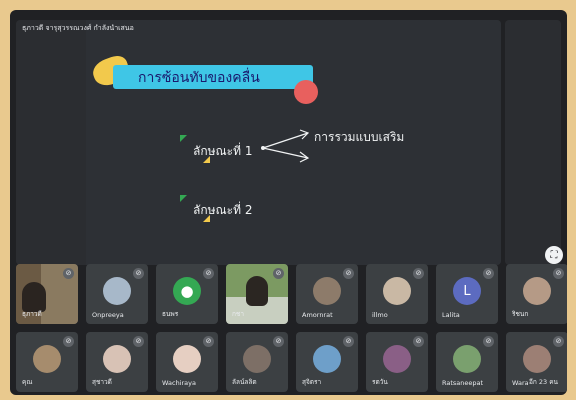 This screenshot has width=576, height=400. Describe the element at coordinates (187, 291) in the screenshot. I see `person-icon: ●` at that location.